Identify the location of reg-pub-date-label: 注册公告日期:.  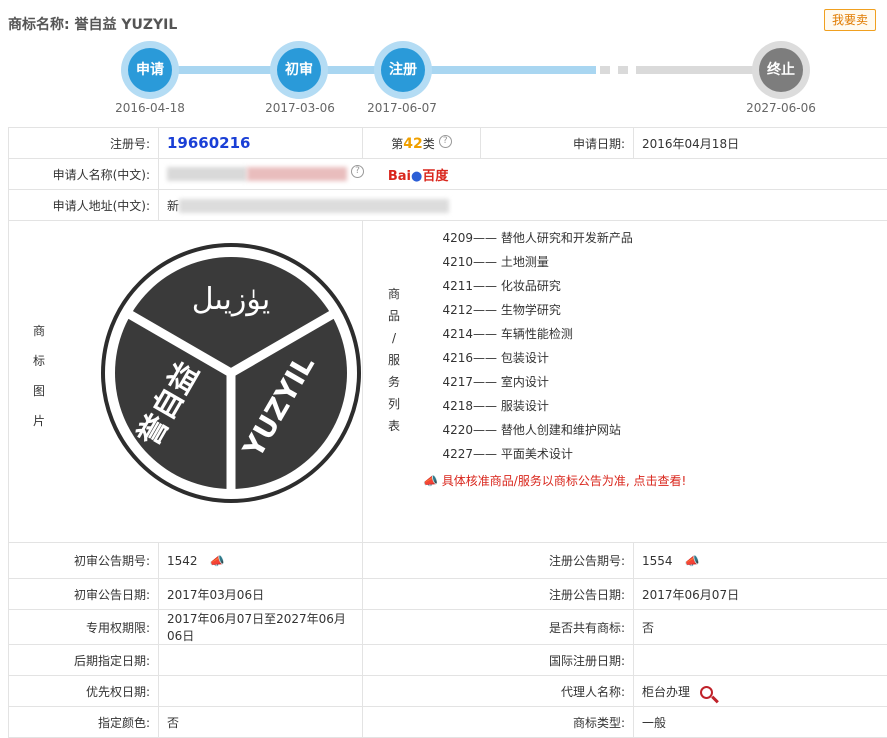
(498, 594).